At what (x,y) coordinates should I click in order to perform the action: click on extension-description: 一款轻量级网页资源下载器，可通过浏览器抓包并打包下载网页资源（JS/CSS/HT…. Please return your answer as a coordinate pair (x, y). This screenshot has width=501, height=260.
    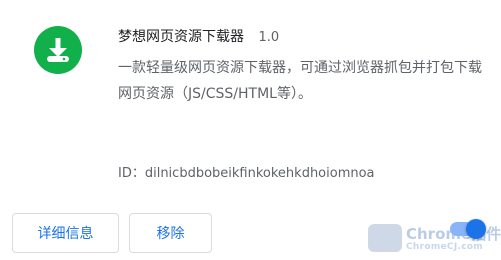
    Looking at the image, I should click on (300, 81).